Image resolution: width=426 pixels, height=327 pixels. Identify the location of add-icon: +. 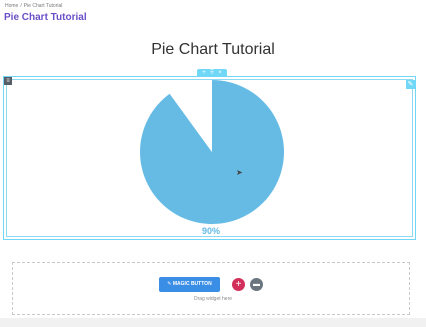
(204, 73).